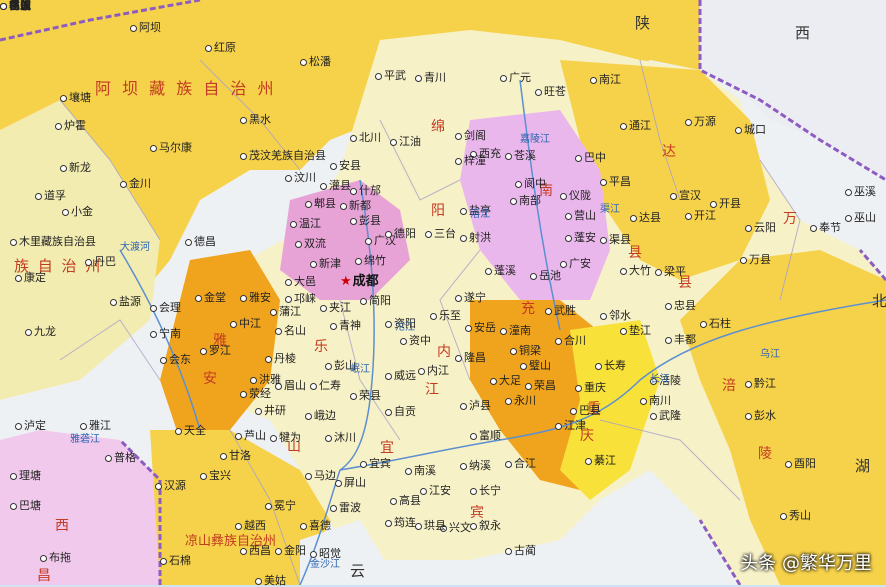 Image resolution: width=886 pixels, height=587 pixels. Describe the element at coordinates (400, 376) in the screenshot. I see `county-label: 威远` at that location.